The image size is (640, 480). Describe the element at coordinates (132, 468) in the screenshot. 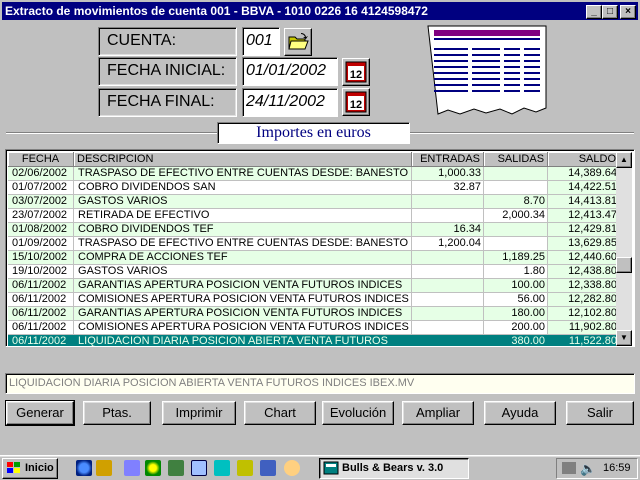

I see `edit-icon` at that location.